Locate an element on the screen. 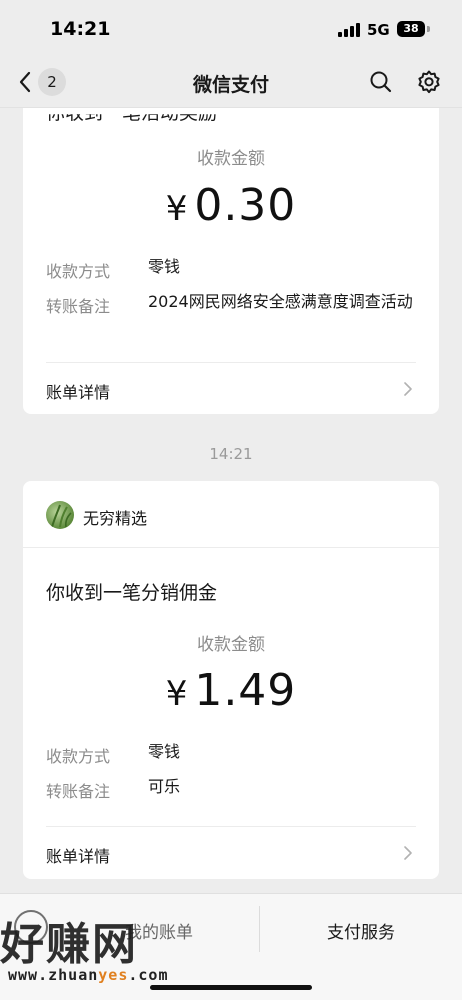 This screenshot has width=462, height=1000. amount-value: ¥1.49 is located at coordinates (231, 690).